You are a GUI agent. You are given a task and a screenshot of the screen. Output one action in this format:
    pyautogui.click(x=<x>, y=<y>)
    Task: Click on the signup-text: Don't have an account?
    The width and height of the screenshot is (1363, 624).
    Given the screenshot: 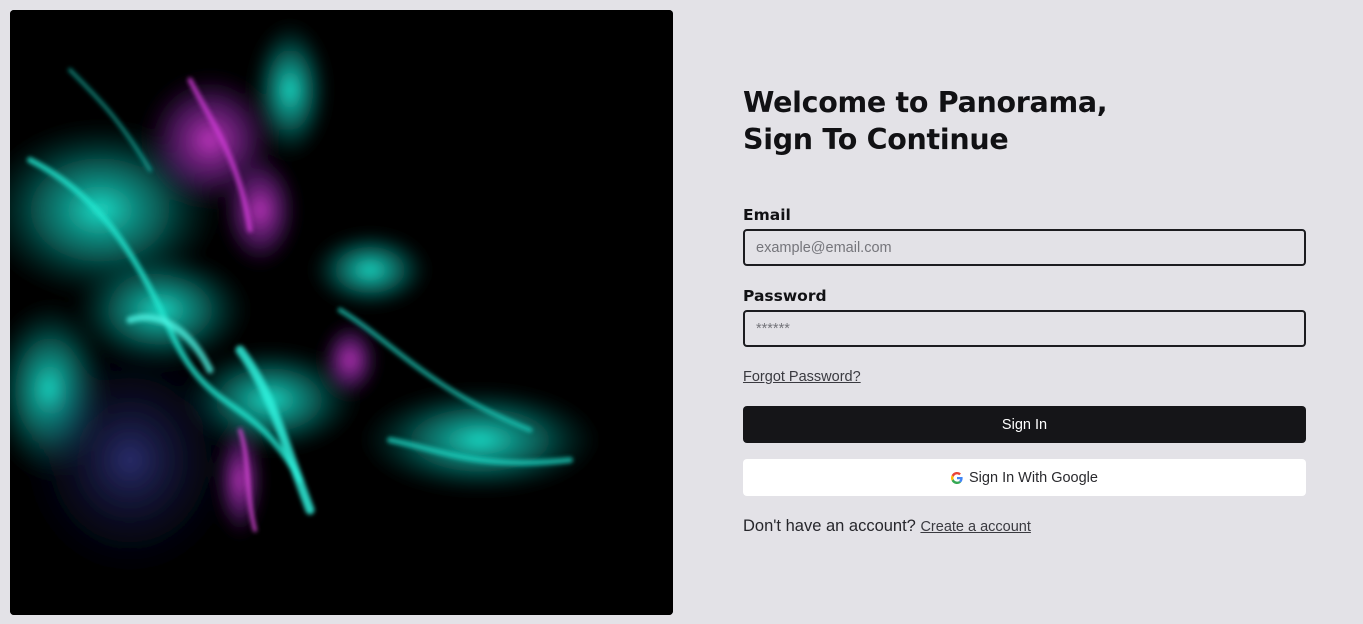 What is the action you would take?
    pyautogui.click(x=829, y=526)
    